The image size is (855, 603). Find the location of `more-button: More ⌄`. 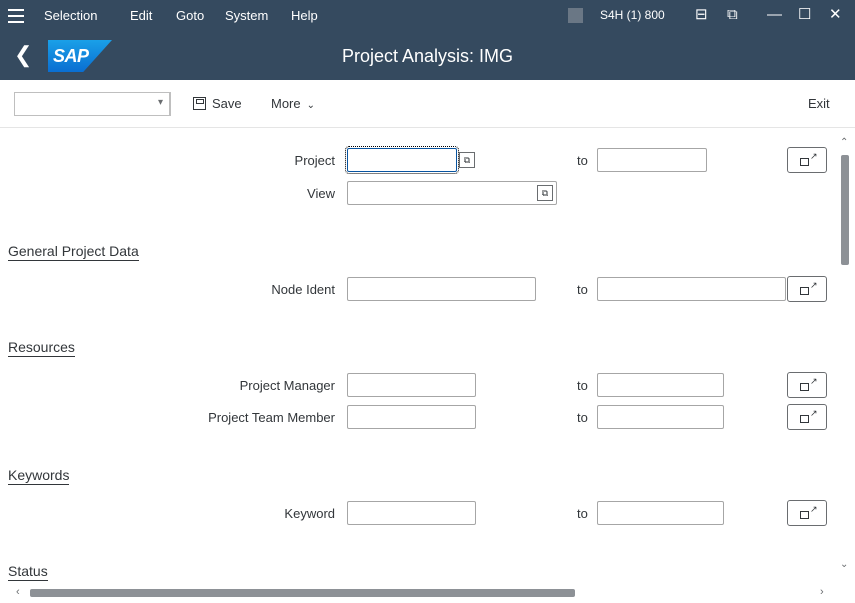

more-button: More ⌄ is located at coordinates (293, 103).